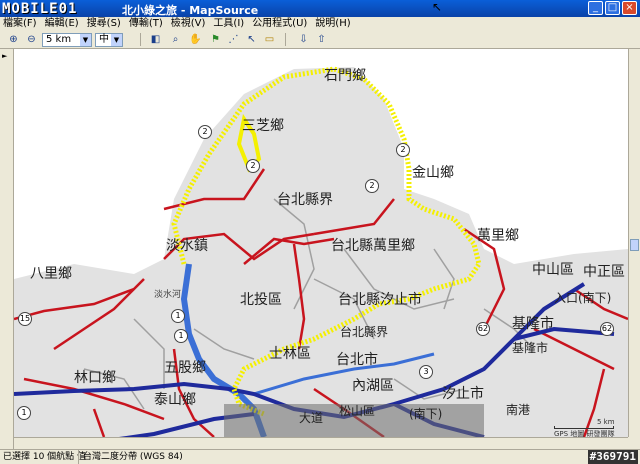  I want to click on title-bar: MOBILE01 北小綠之旅 - MapSource _ □ ×, so click(320, 8).